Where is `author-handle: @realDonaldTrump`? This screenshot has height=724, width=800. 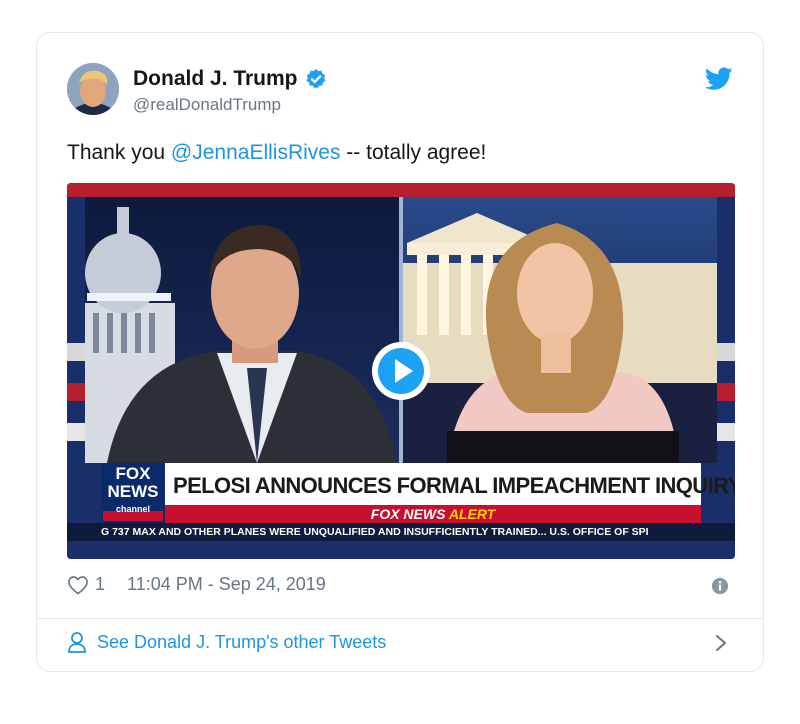 author-handle: @realDonaldTrump is located at coordinates (207, 105).